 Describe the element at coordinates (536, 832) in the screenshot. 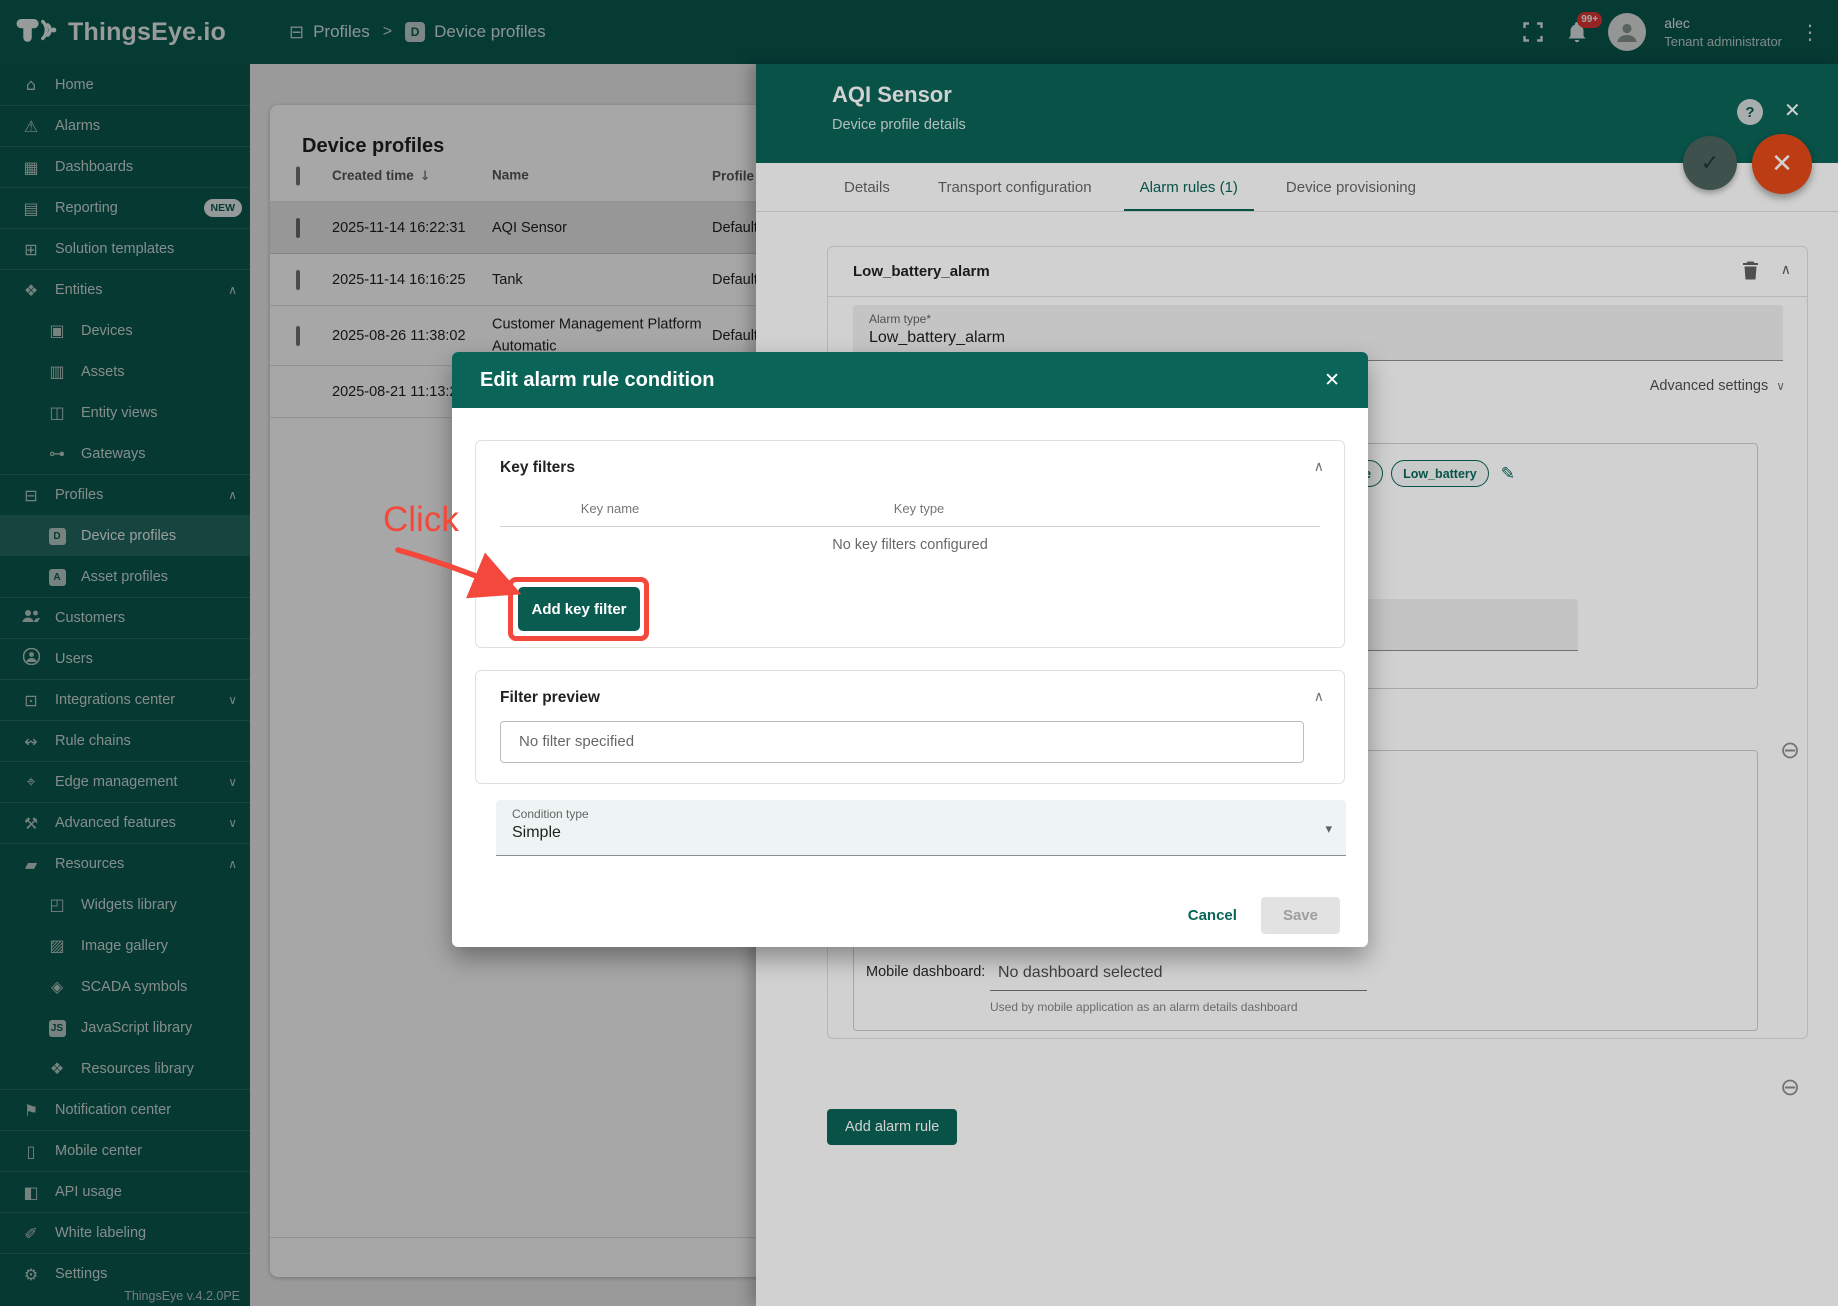

I see `condition-type-value: Simple` at that location.